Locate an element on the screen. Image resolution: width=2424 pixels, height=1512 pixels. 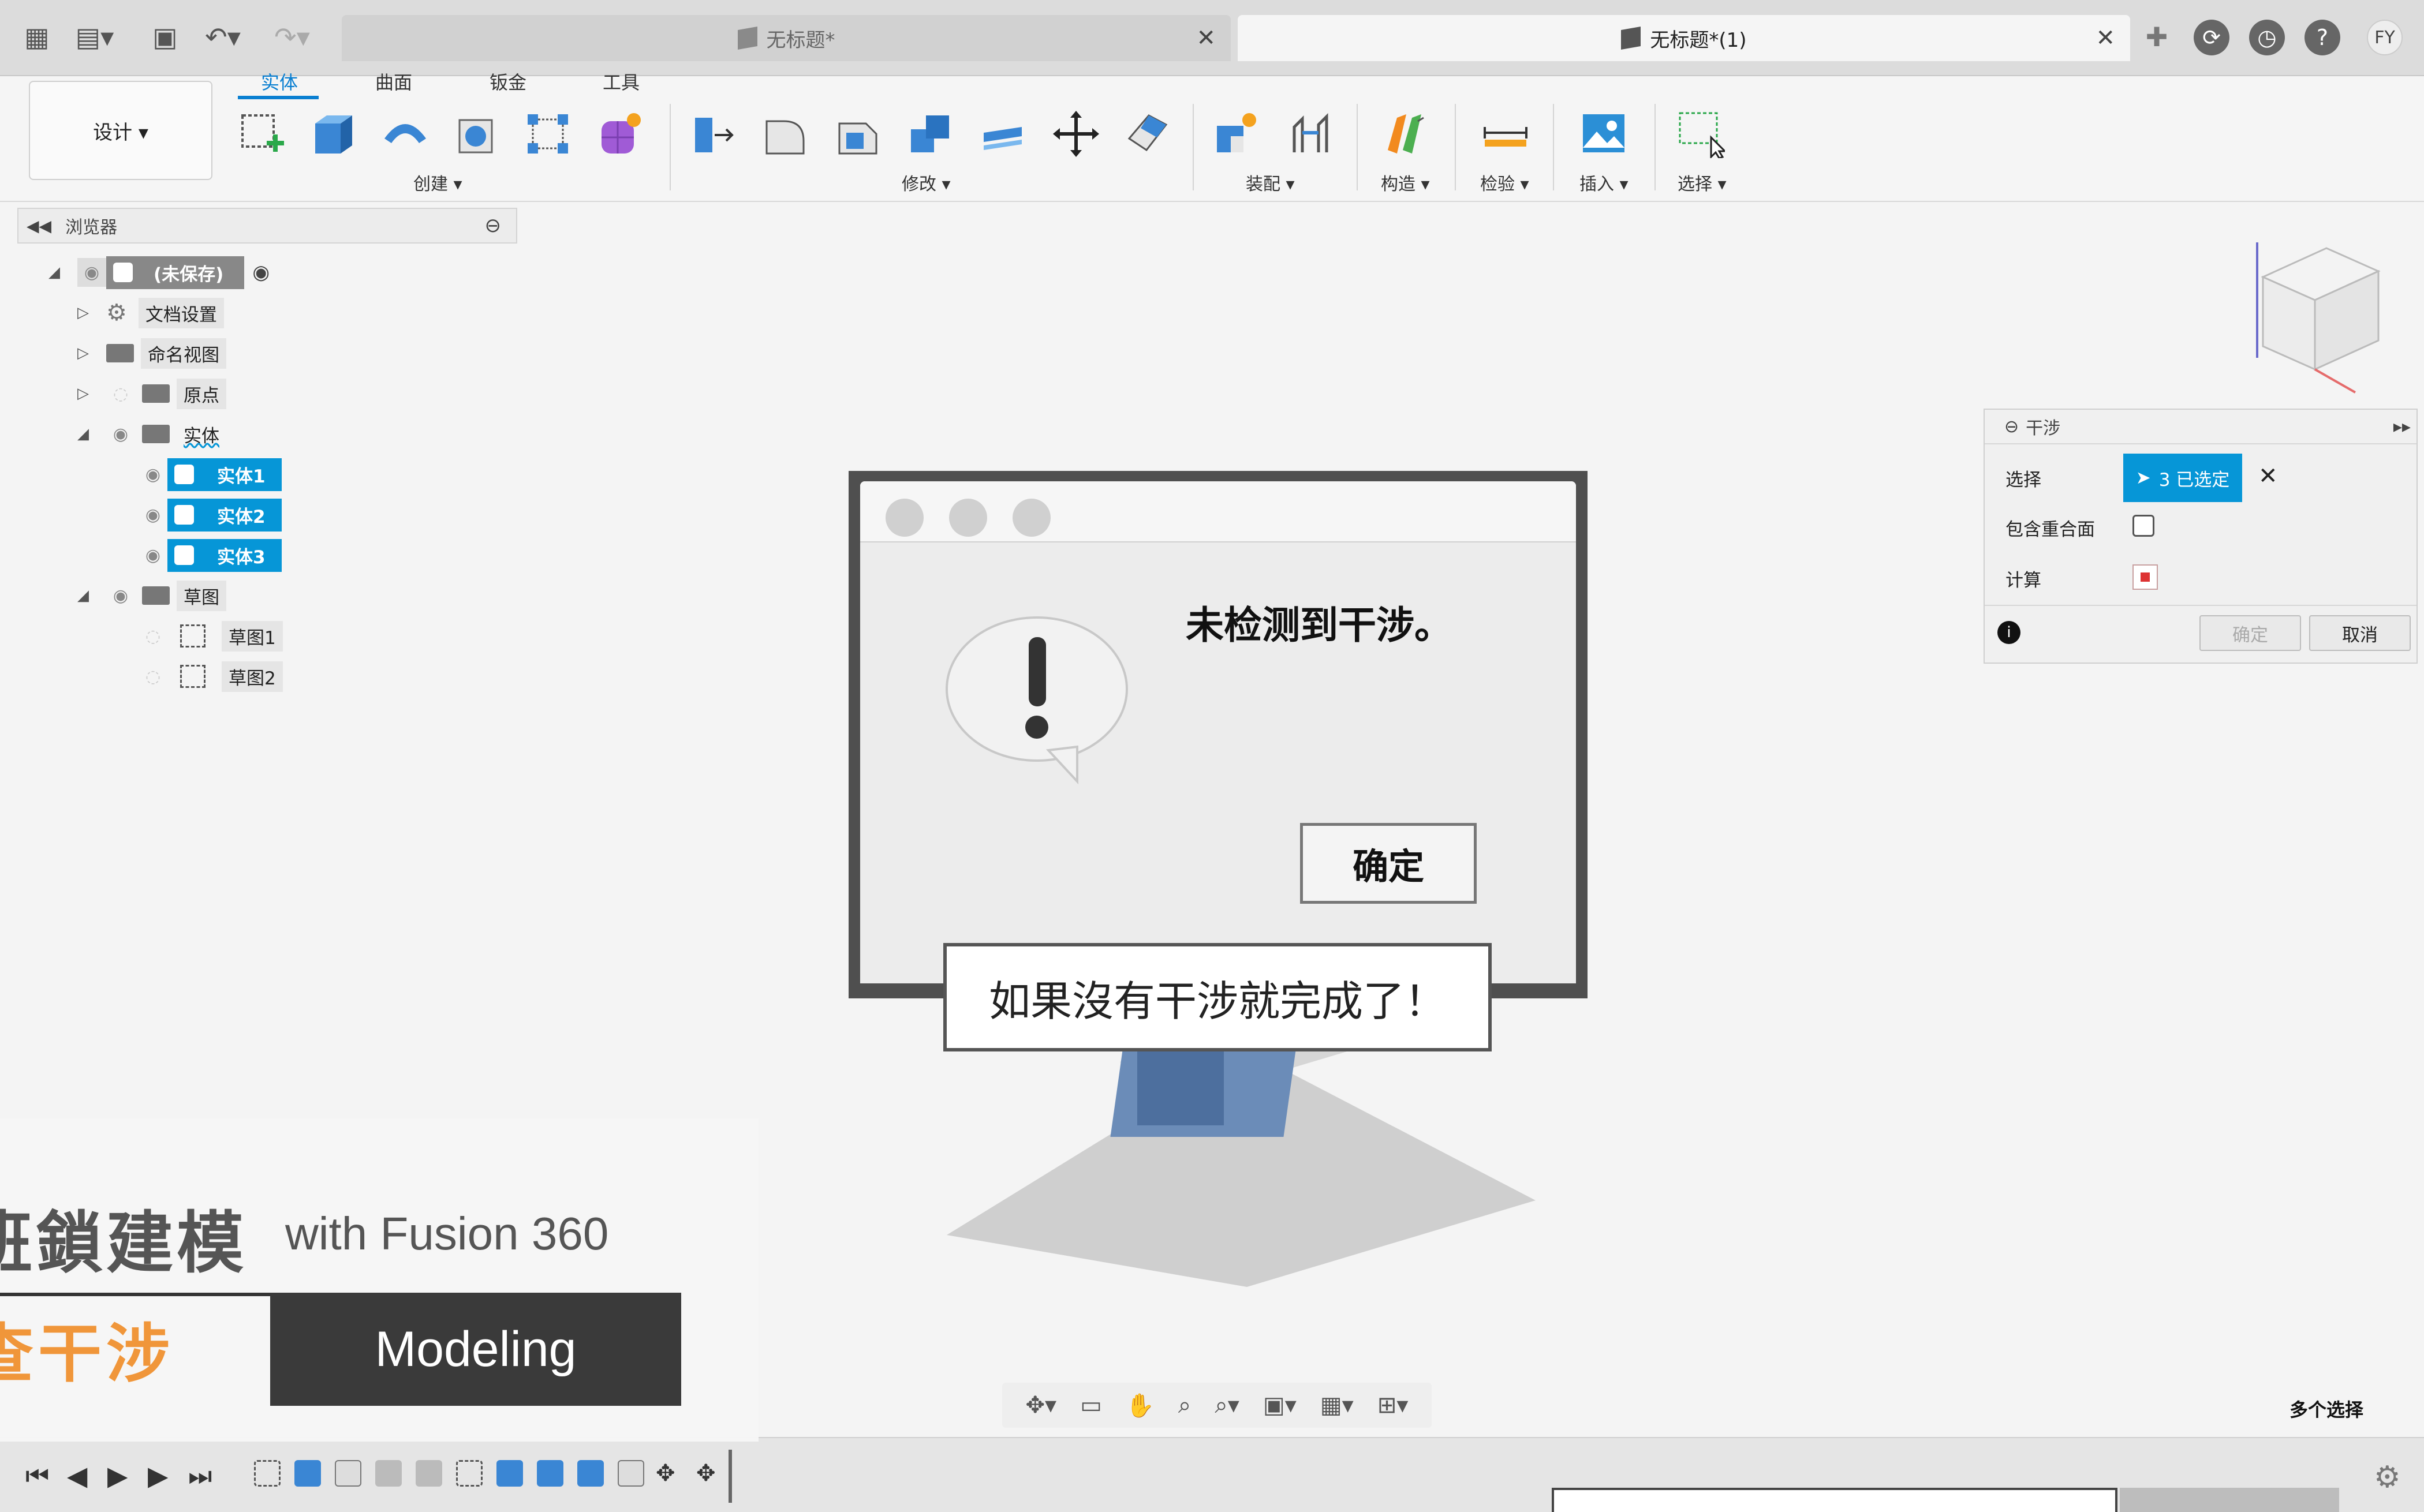
timeline-move-icon: ✥ is located at coordinates (706, 1473).